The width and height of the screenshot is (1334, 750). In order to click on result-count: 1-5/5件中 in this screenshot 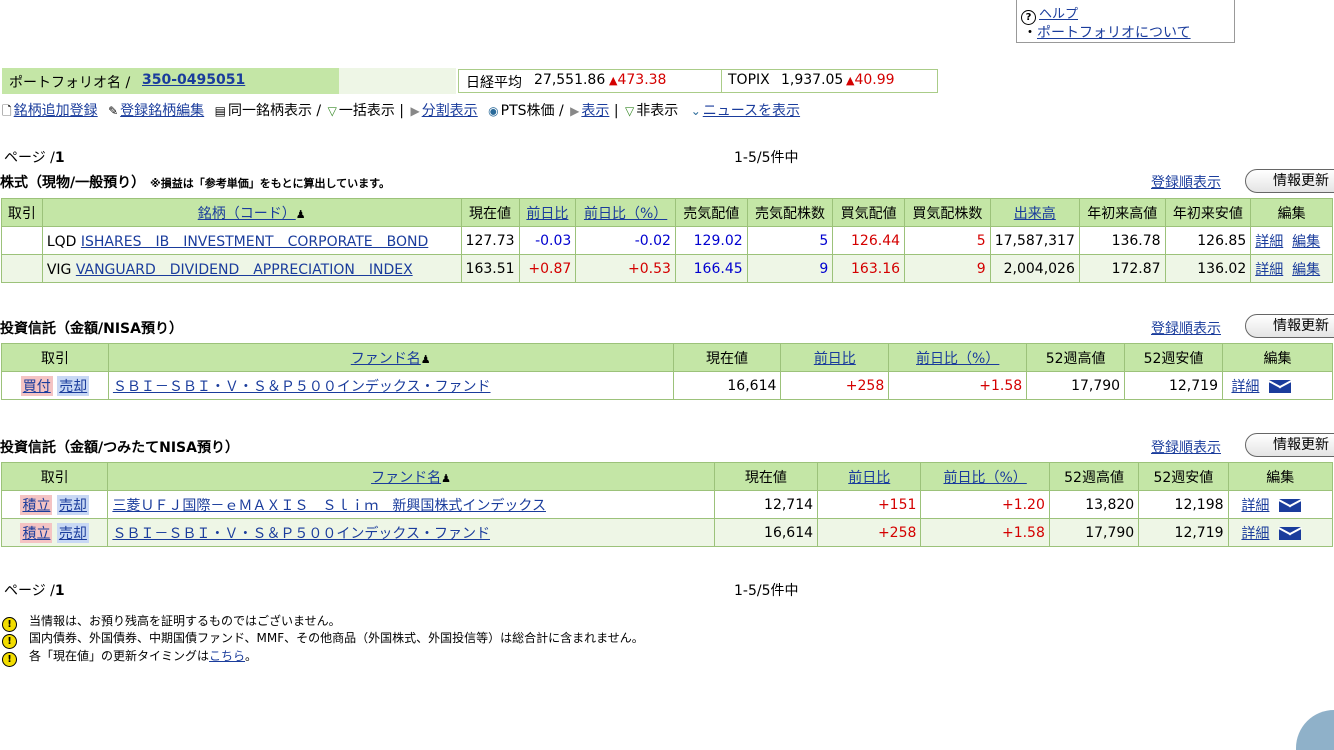, I will do `click(766, 158)`.